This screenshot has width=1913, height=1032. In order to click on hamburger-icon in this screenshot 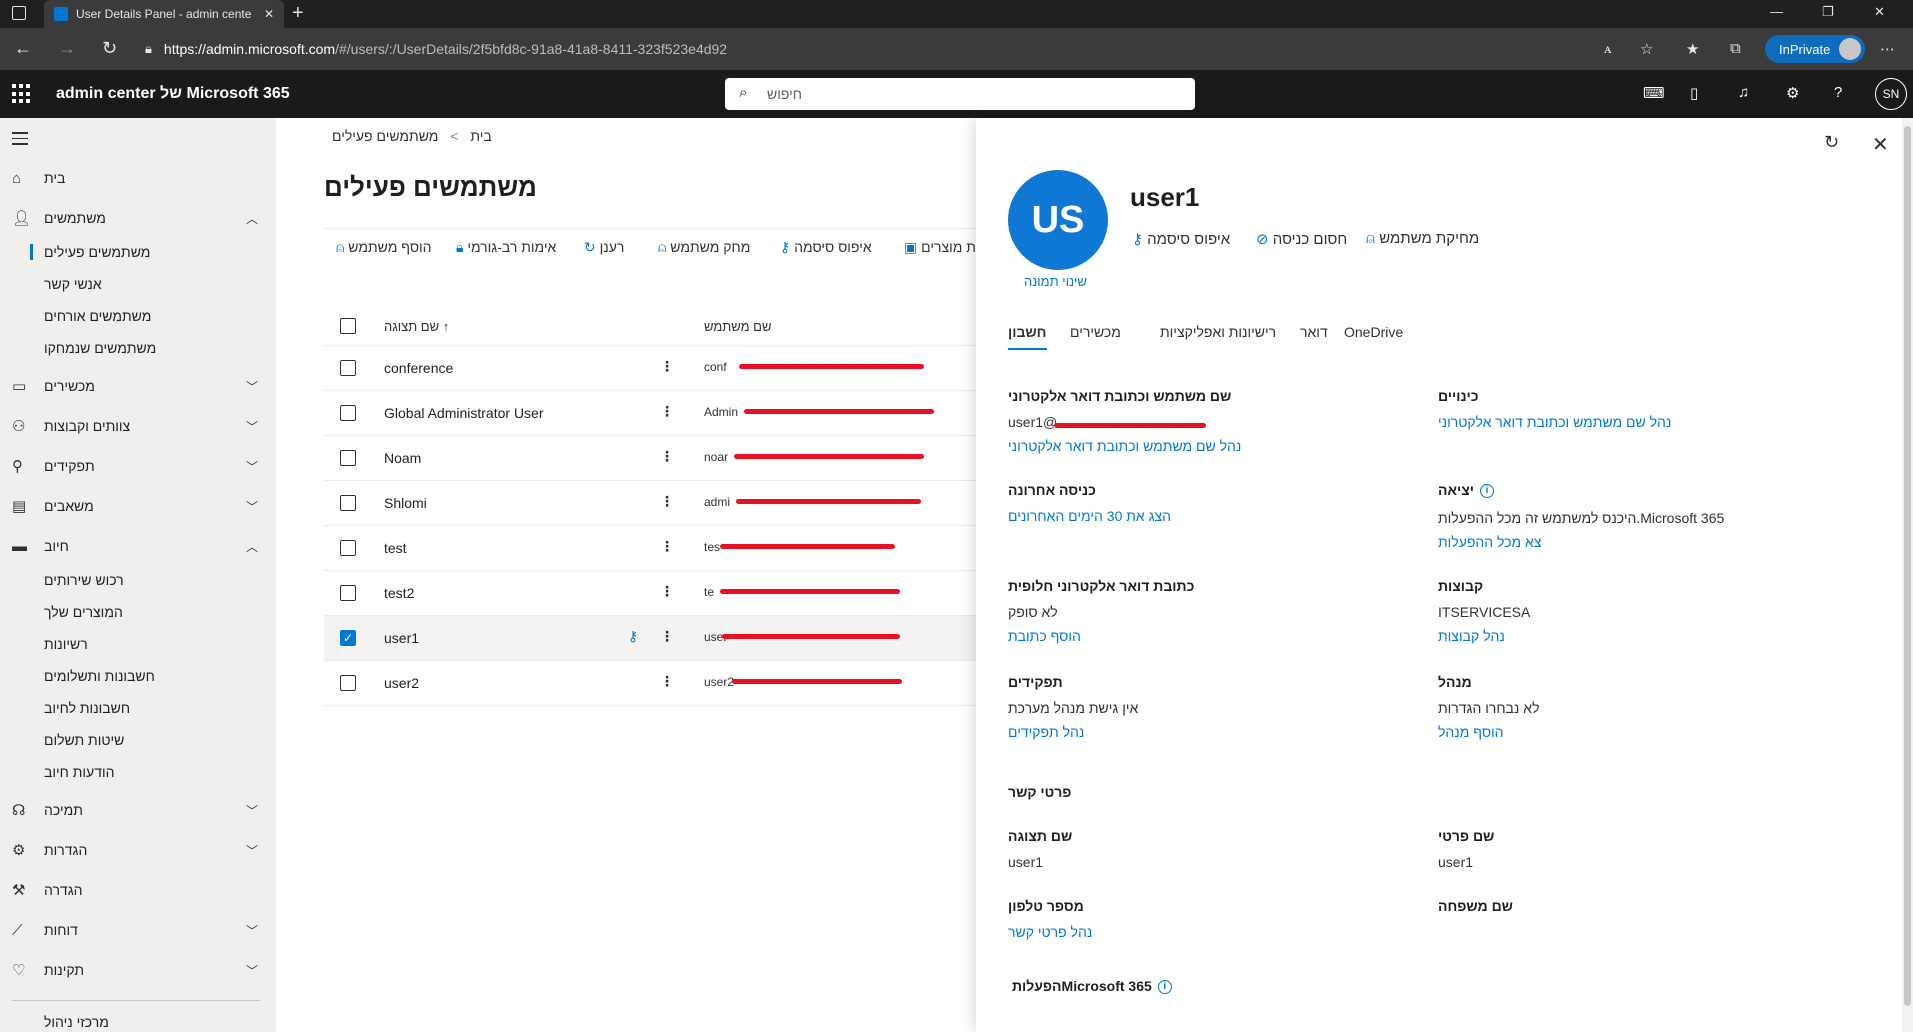, I will do `click(20, 140)`.